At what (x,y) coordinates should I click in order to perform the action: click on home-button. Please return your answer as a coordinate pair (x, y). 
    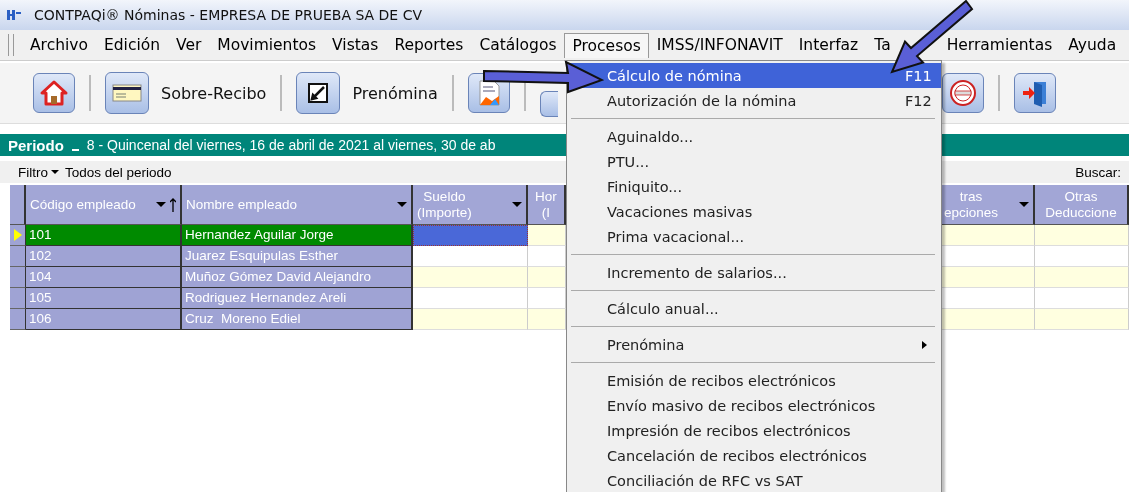
    Looking at the image, I should click on (54, 93).